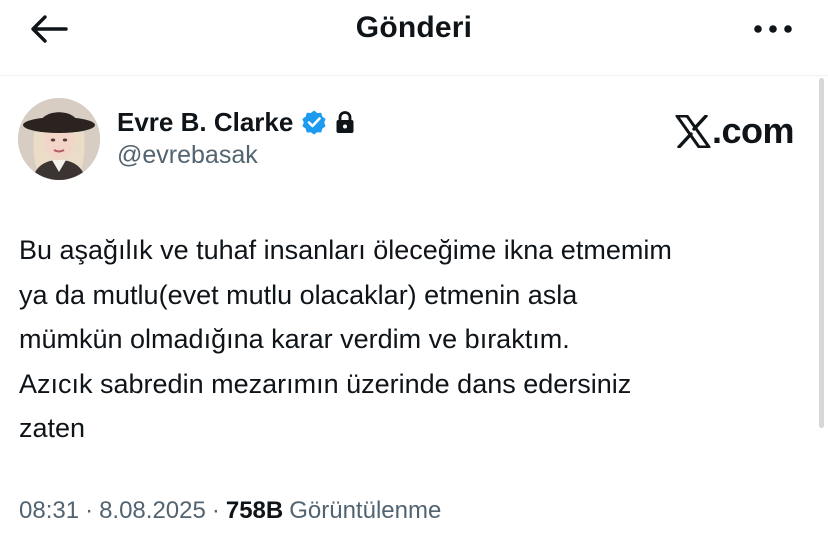 The width and height of the screenshot is (828, 539). What do you see at coordinates (345, 122) in the screenshot?
I see `lock-icon` at bounding box center [345, 122].